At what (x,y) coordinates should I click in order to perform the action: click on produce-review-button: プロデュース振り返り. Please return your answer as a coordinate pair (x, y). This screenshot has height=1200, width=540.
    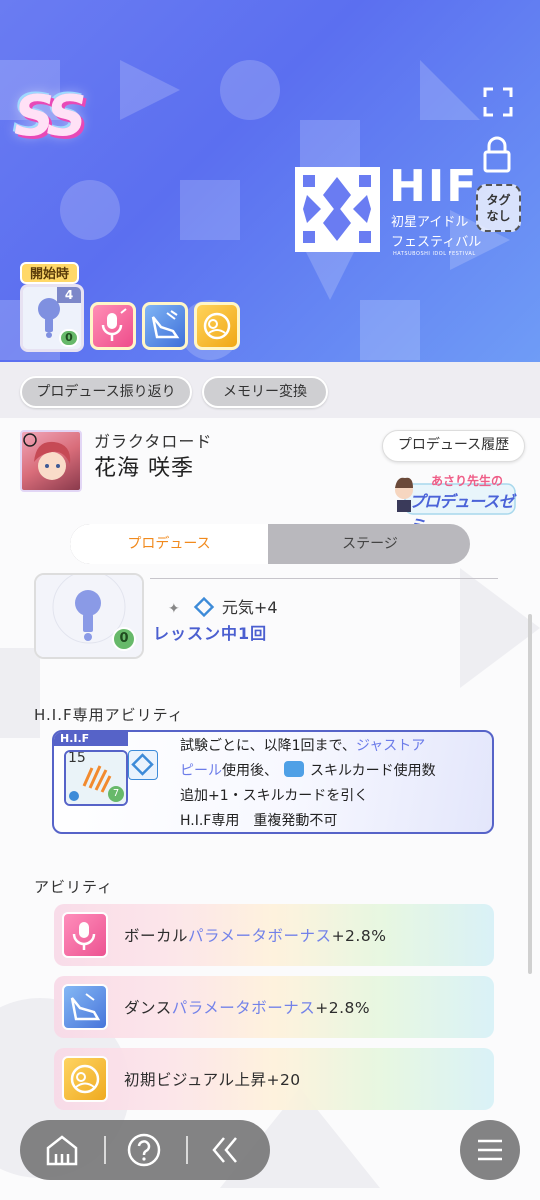
    Looking at the image, I should click on (106, 392).